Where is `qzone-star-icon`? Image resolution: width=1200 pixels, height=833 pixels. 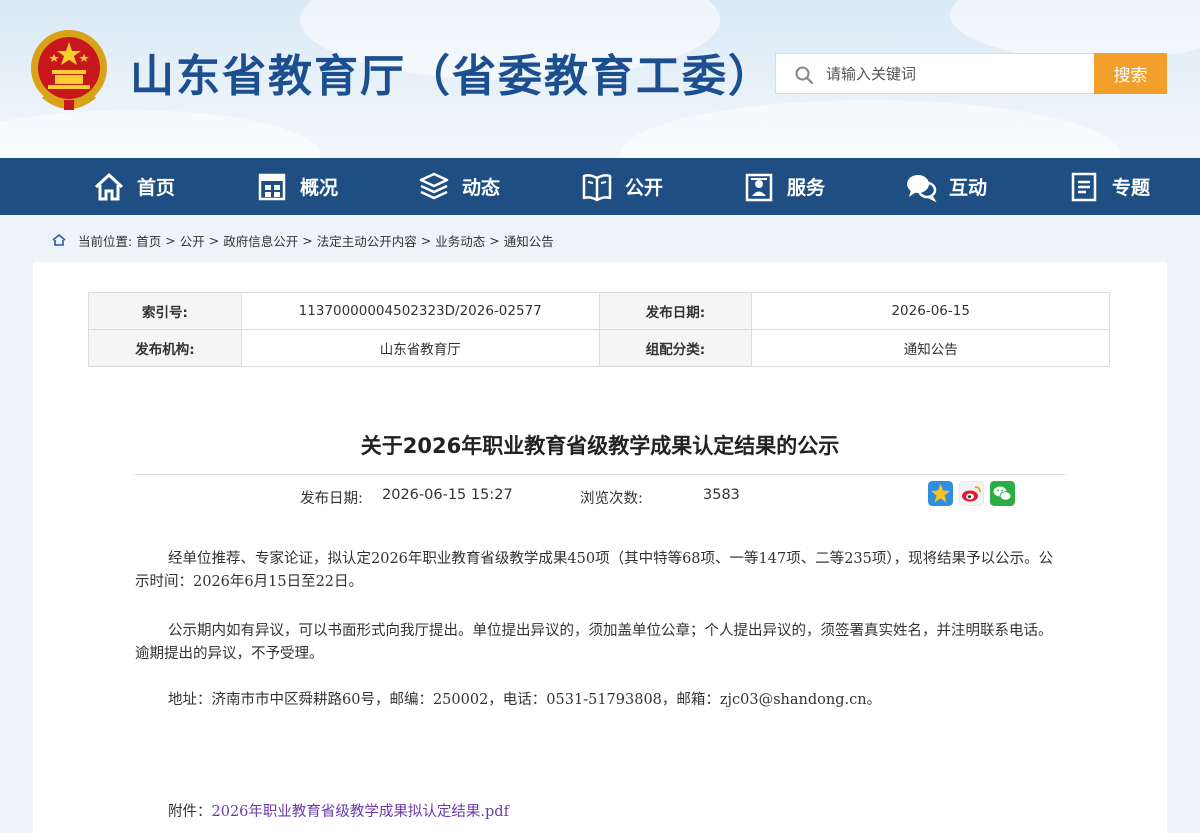
qzone-star-icon is located at coordinates (940, 493).